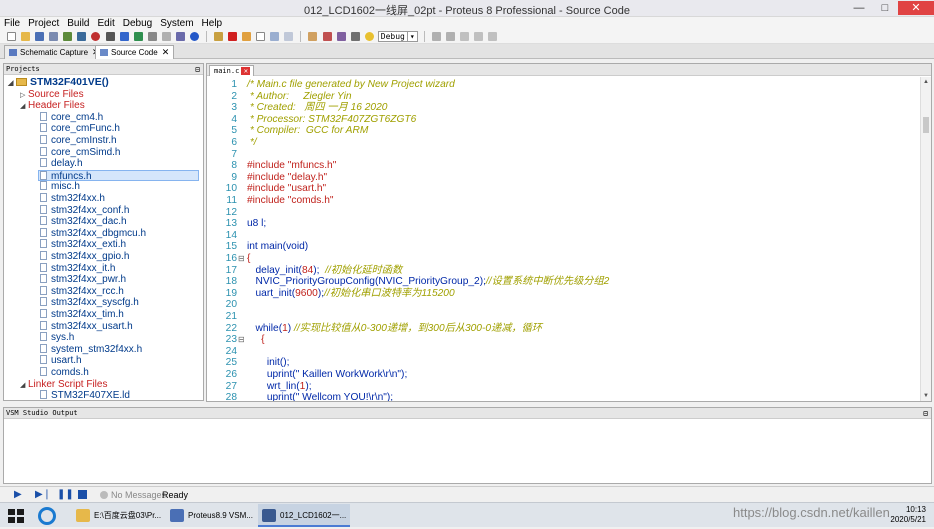 This screenshot has height=529, width=934. Describe the element at coordinates (275, 36) in the screenshot. I see `copy-icon` at that location.